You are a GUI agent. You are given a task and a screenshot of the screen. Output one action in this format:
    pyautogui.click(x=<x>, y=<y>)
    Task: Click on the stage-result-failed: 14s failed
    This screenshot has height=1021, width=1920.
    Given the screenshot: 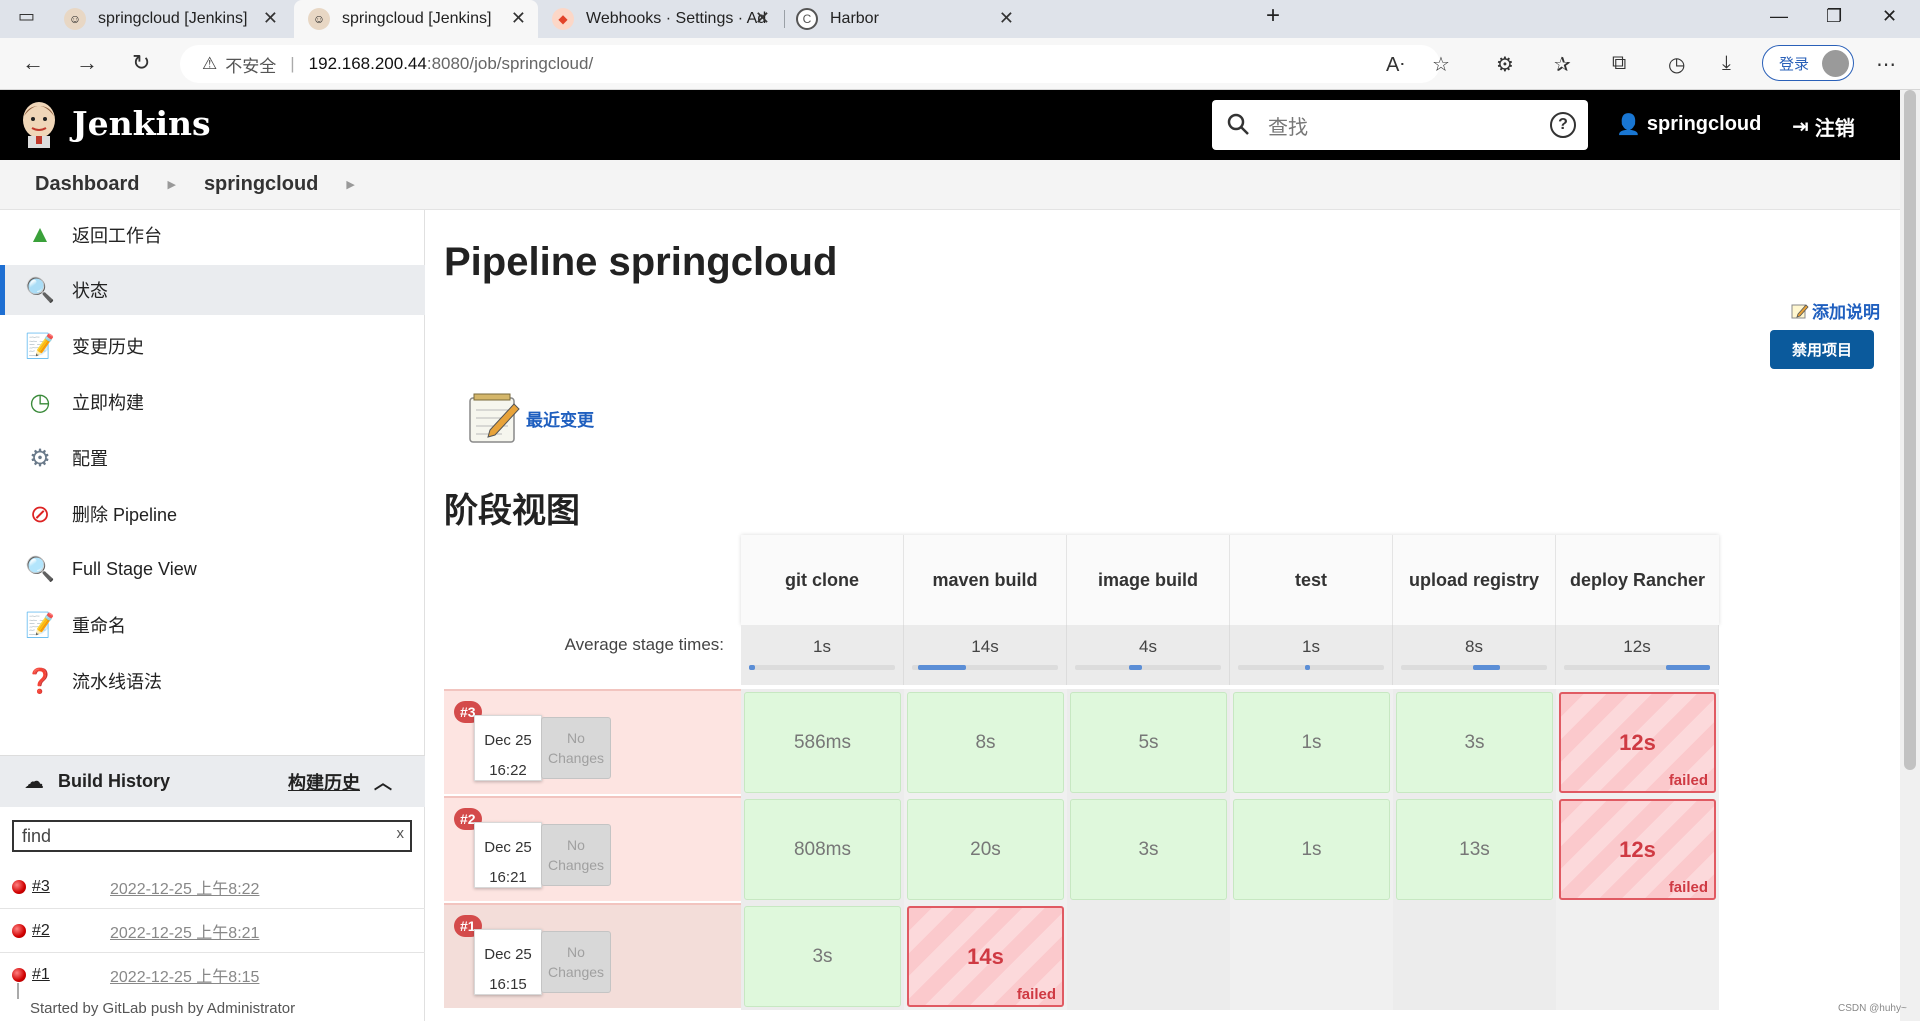 What is the action you would take?
    pyautogui.click(x=985, y=956)
    